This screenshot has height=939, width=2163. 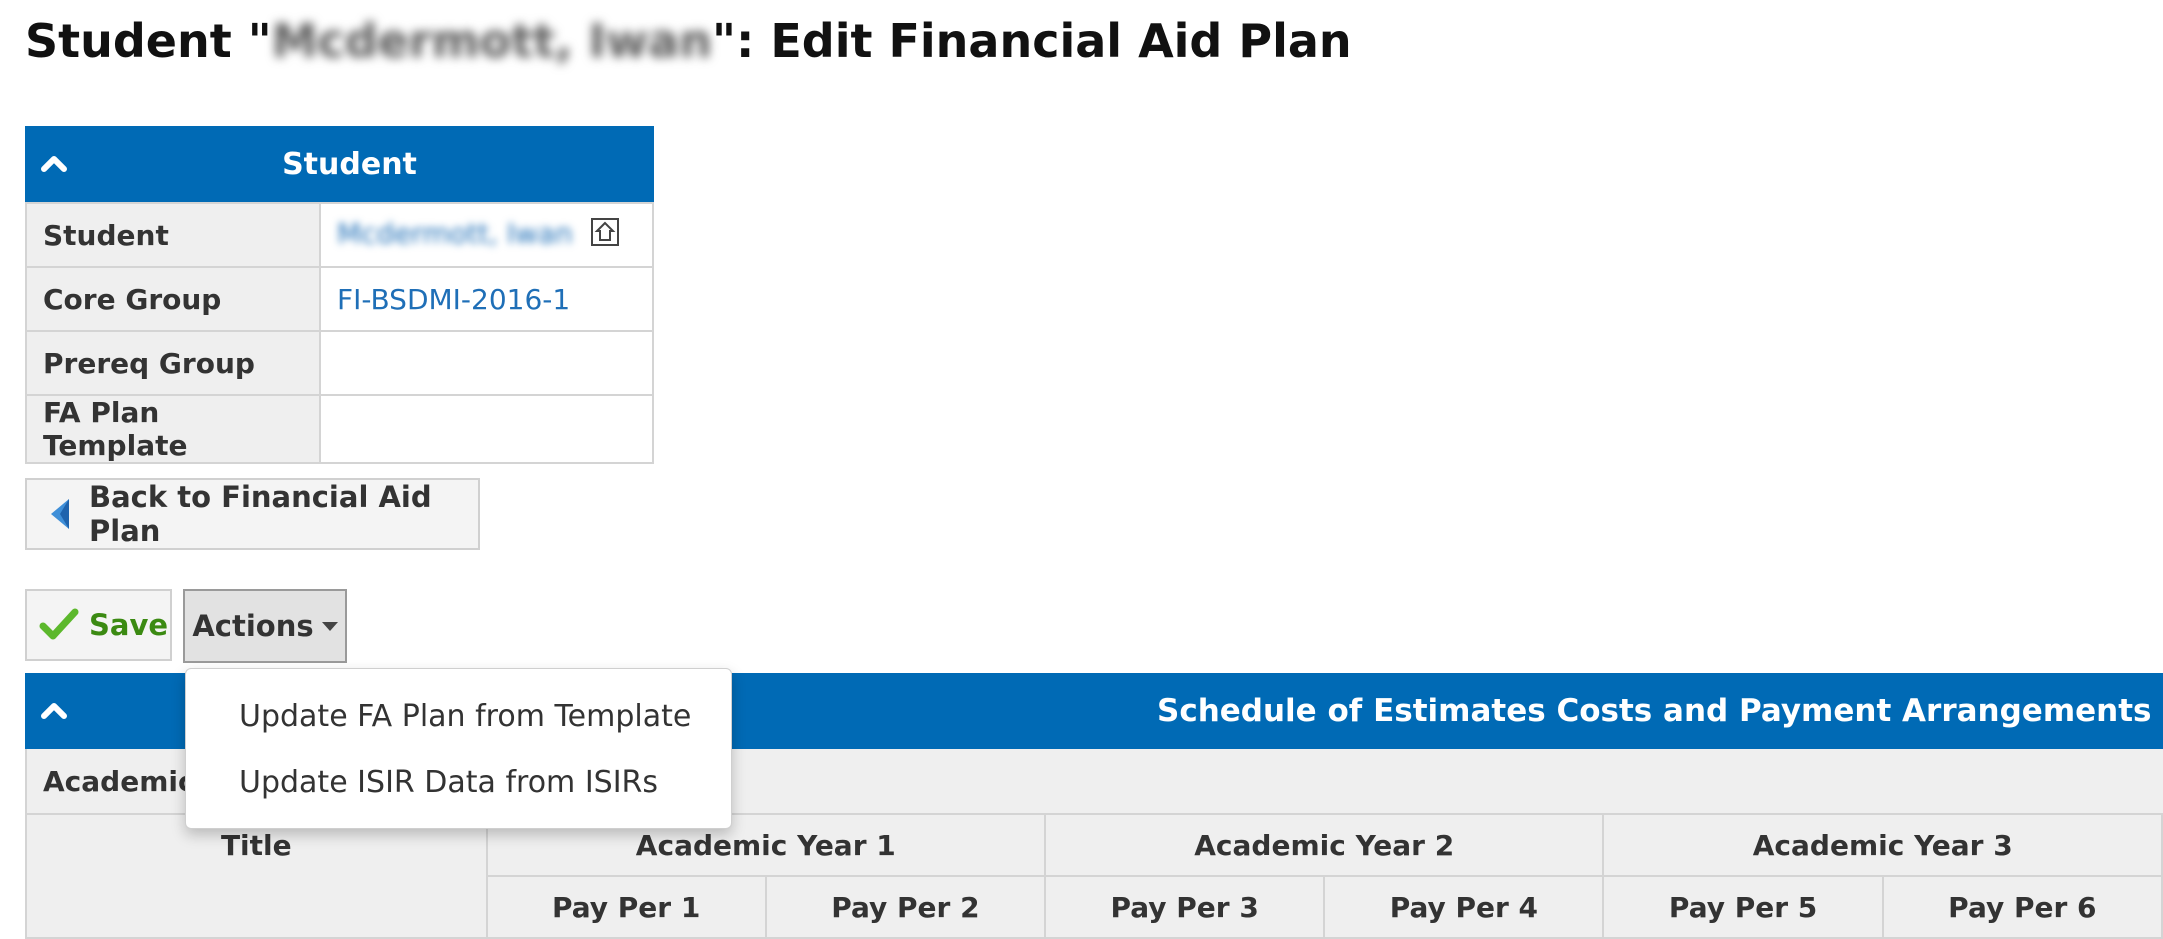 I want to click on core-group-link: FI-BSDMI-2016-1, so click(x=453, y=299).